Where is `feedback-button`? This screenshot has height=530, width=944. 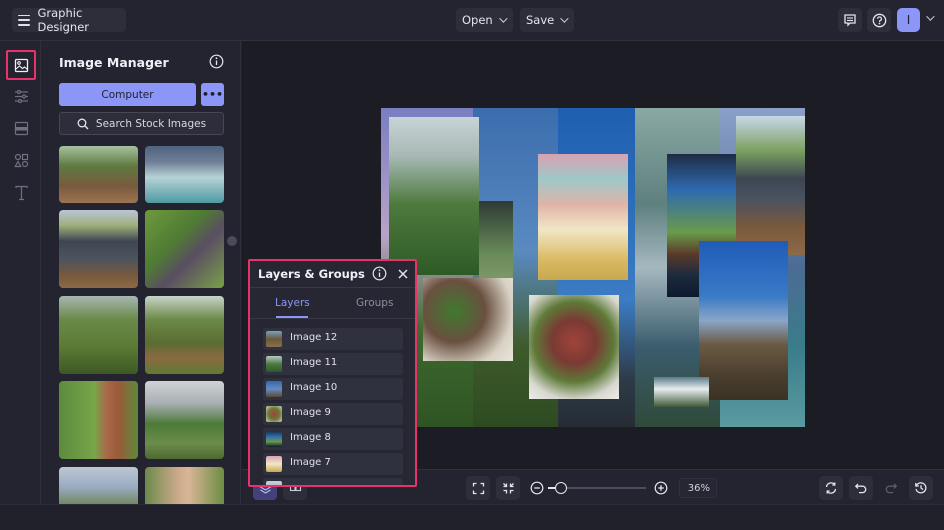 feedback-button is located at coordinates (850, 20).